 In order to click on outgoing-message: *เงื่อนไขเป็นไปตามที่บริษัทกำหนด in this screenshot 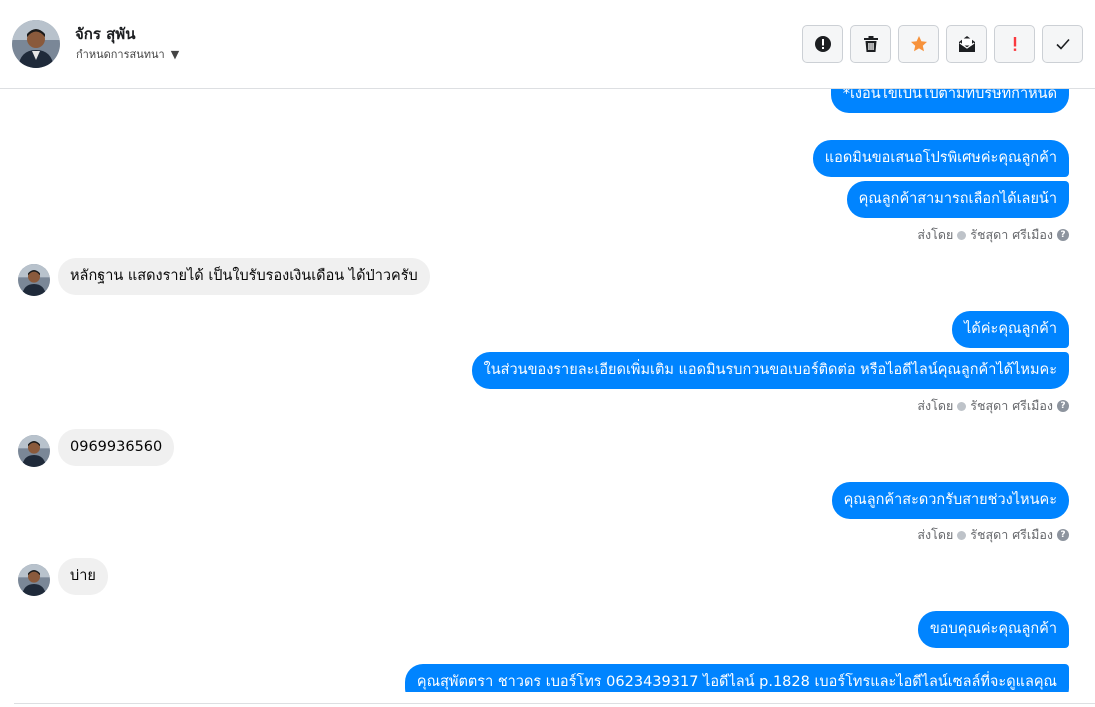, I will do `click(949, 101)`.